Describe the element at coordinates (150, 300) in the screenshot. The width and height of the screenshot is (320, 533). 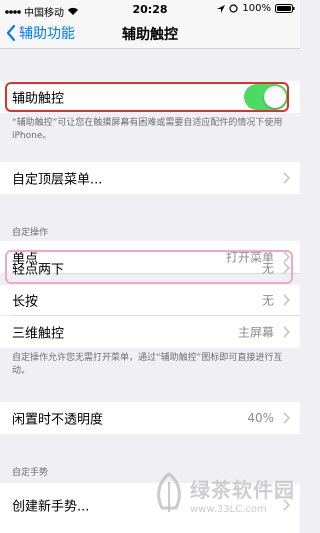
I see `action-row-long-press: 长按 无` at that location.